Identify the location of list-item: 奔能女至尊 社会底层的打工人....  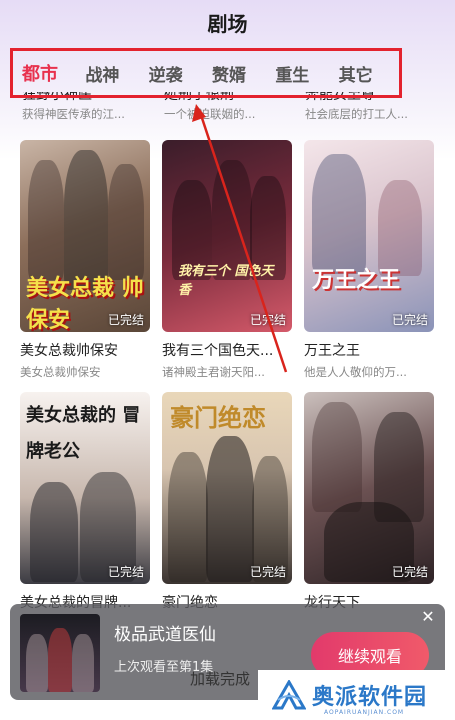
(370, 107).